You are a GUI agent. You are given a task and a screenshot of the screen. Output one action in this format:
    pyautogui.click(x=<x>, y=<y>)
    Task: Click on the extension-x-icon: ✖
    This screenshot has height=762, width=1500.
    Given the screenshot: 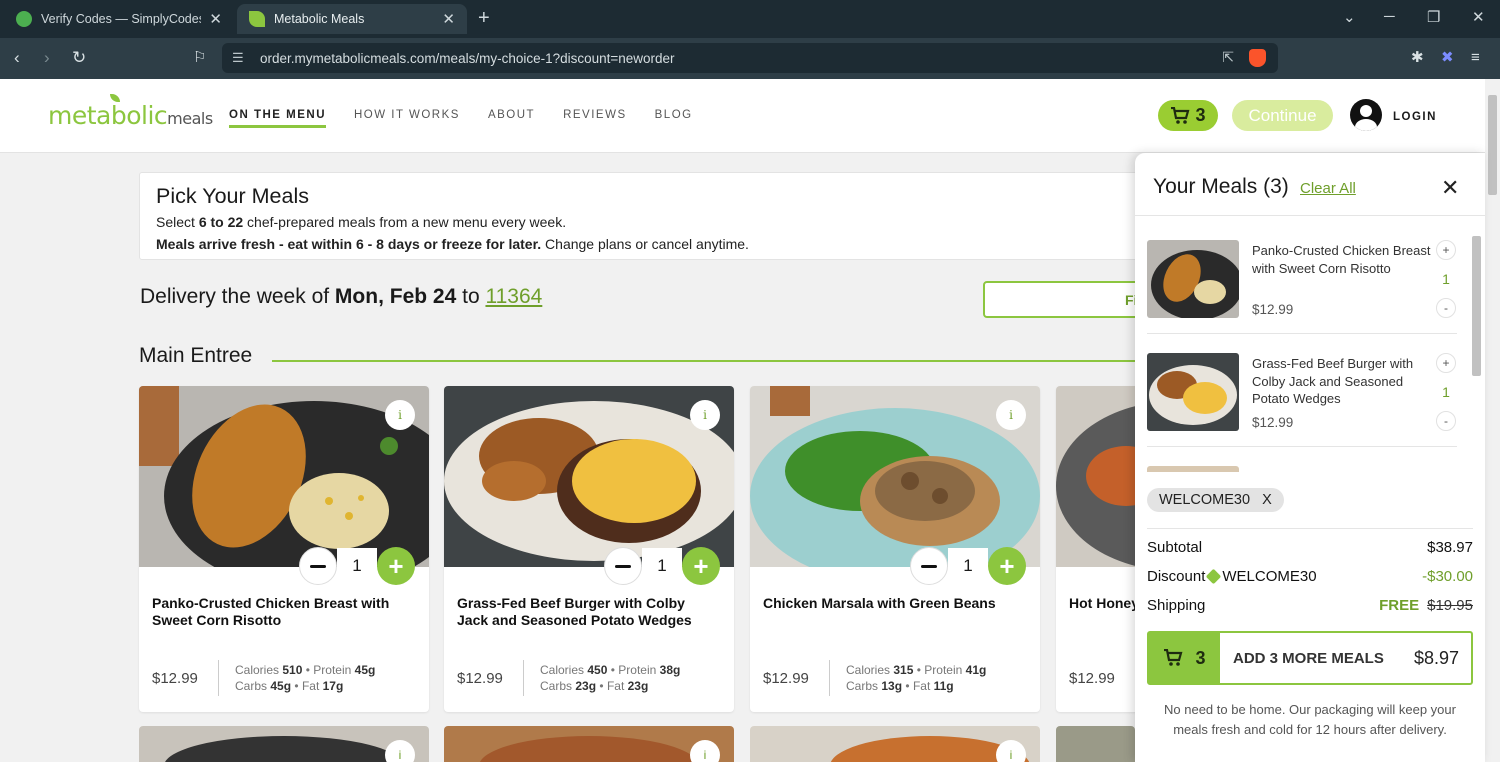 What is the action you would take?
    pyautogui.click(x=1447, y=58)
    